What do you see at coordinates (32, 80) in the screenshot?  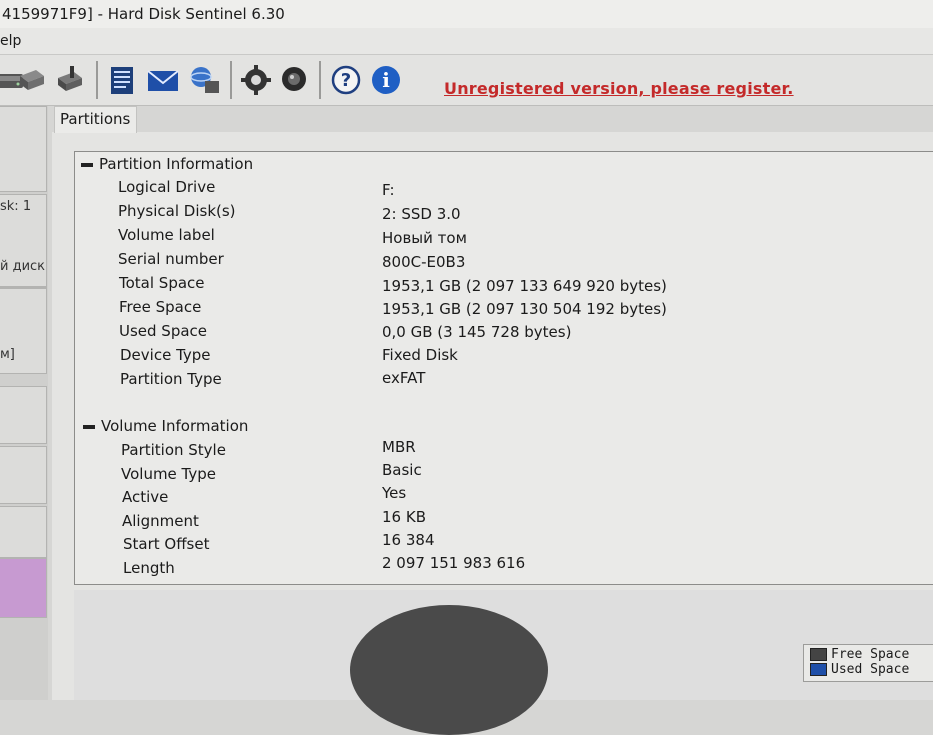 I see `disk-drive-icon` at bounding box center [32, 80].